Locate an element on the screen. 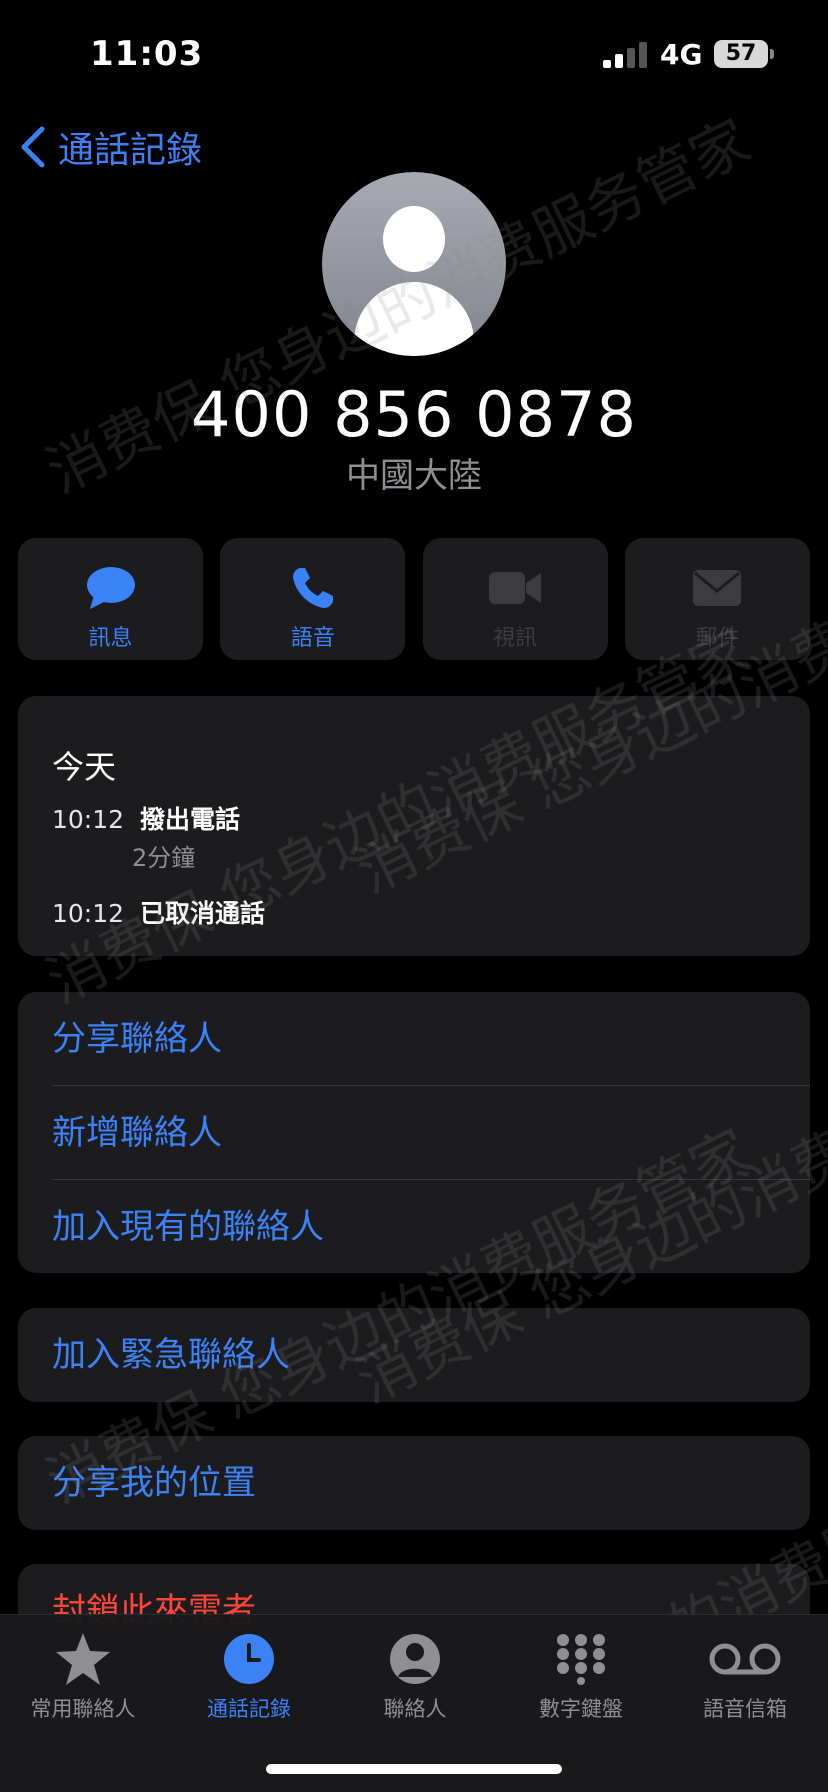  tab-keypad: 數字鍵盤 is located at coordinates (581, 1669).